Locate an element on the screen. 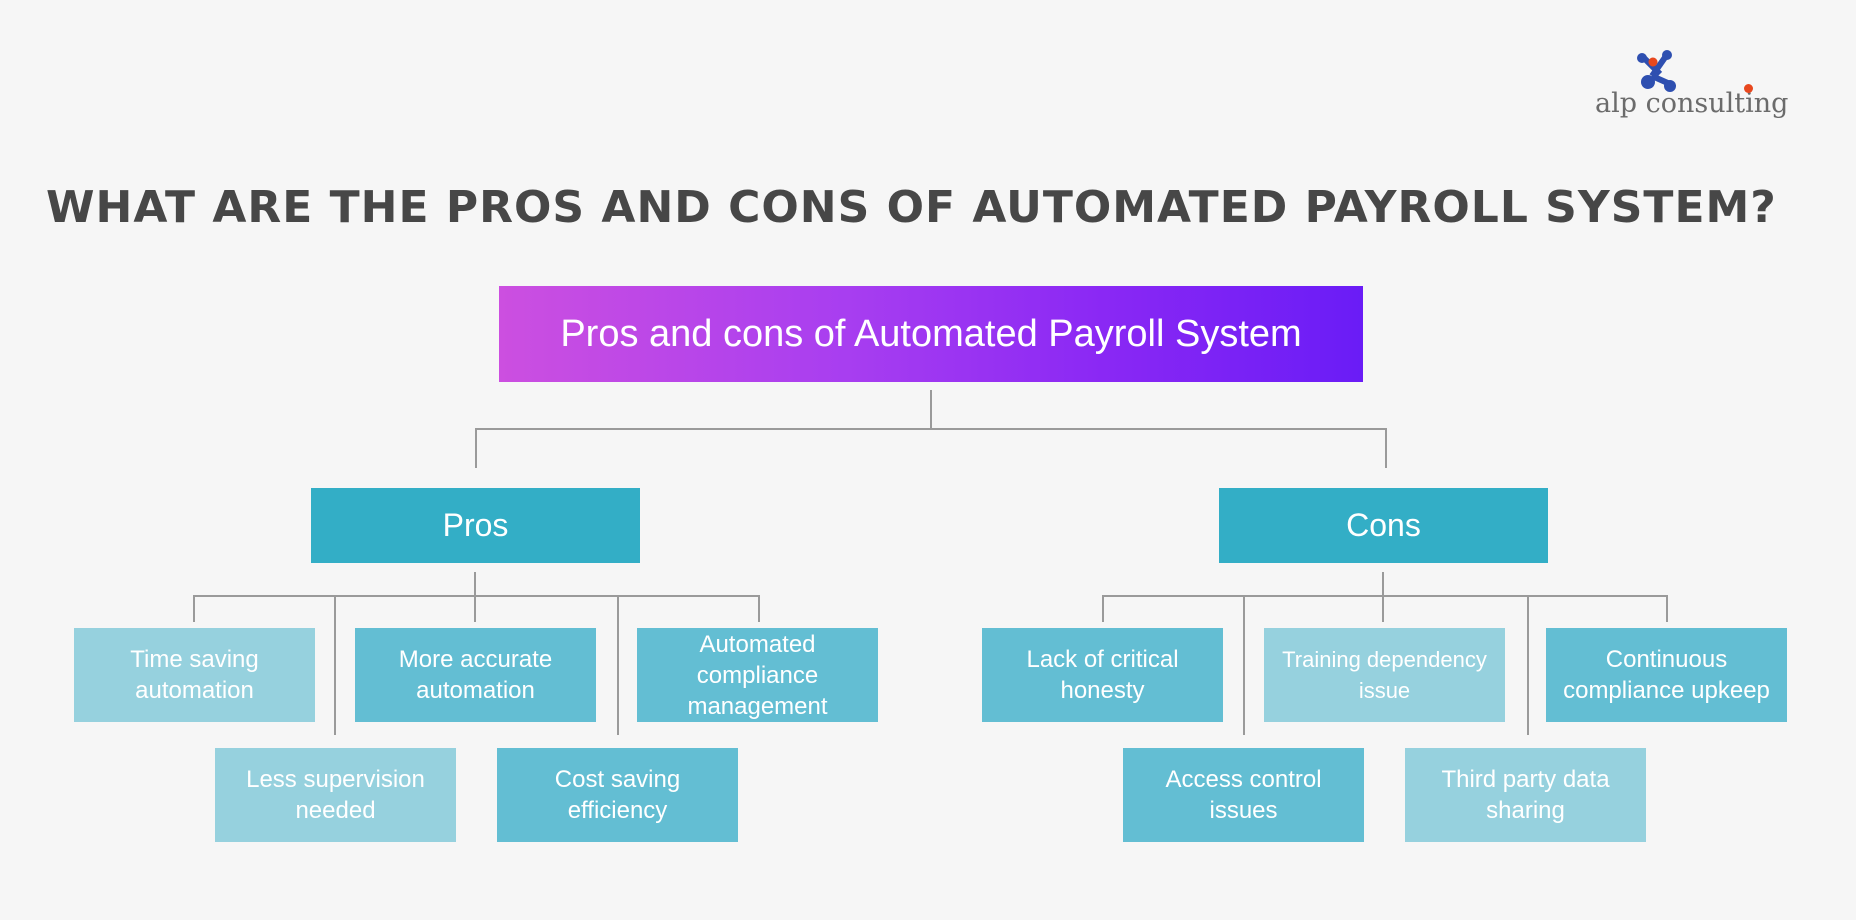 The image size is (1856, 920). cons-item: Lack of critical honesty is located at coordinates (1102, 675).